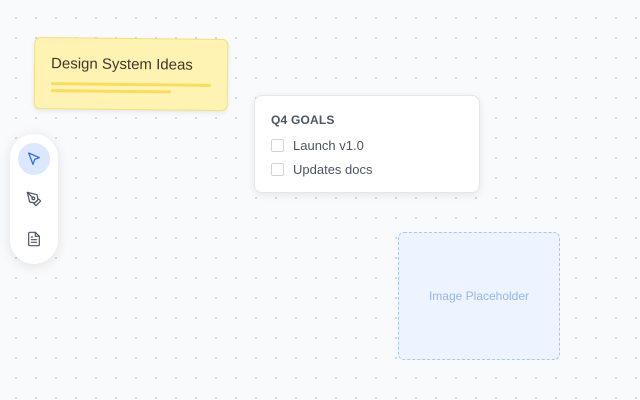 The image size is (640, 400). I want to click on checklist-item: Launch v1.0, so click(367, 145).